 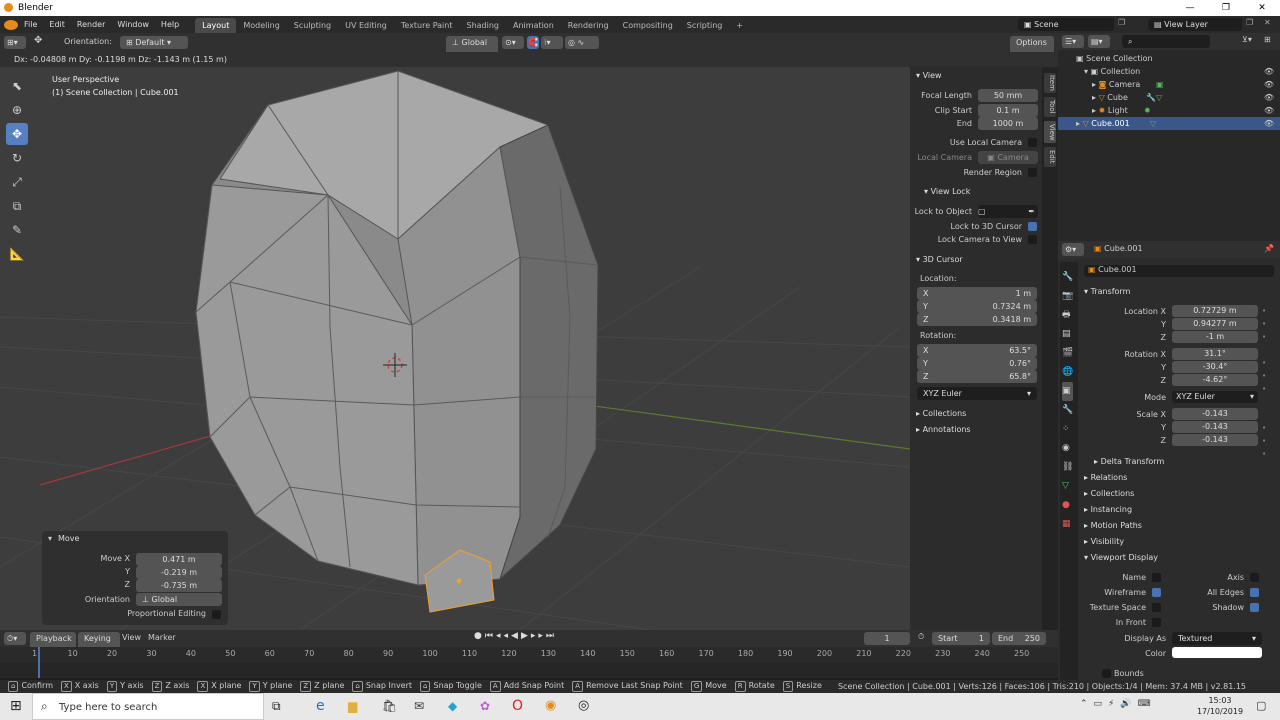 What do you see at coordinates (1169, 97) in the screenshot?
I see `outliner-row-cube: ▸ ▽ Cube 🔧 ▽ 👁` at bounding box center [1169, 97].